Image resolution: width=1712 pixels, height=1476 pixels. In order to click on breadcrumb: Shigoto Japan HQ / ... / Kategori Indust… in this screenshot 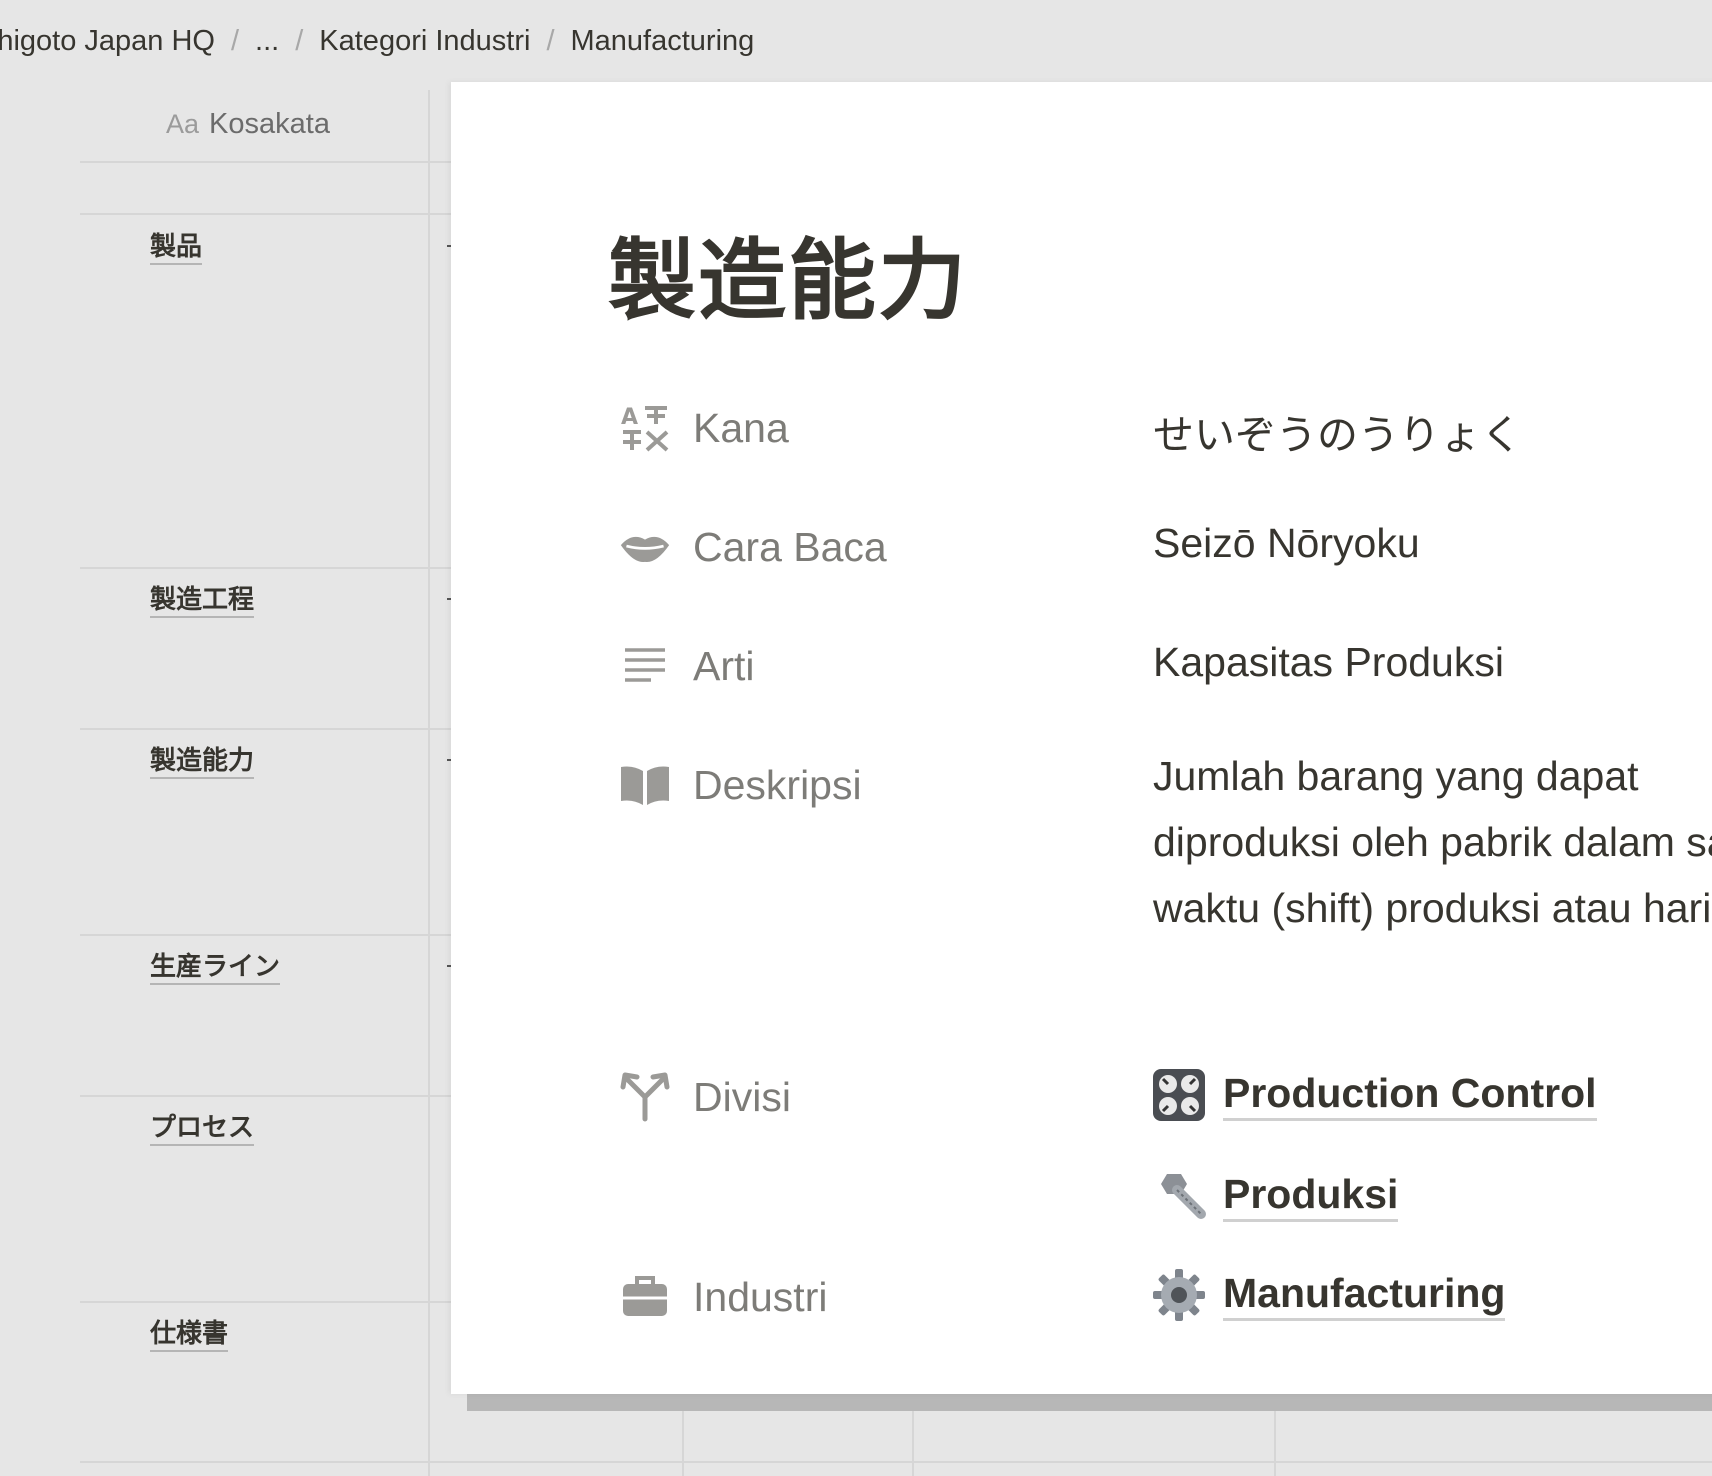, I will do `click(856, 41)`.